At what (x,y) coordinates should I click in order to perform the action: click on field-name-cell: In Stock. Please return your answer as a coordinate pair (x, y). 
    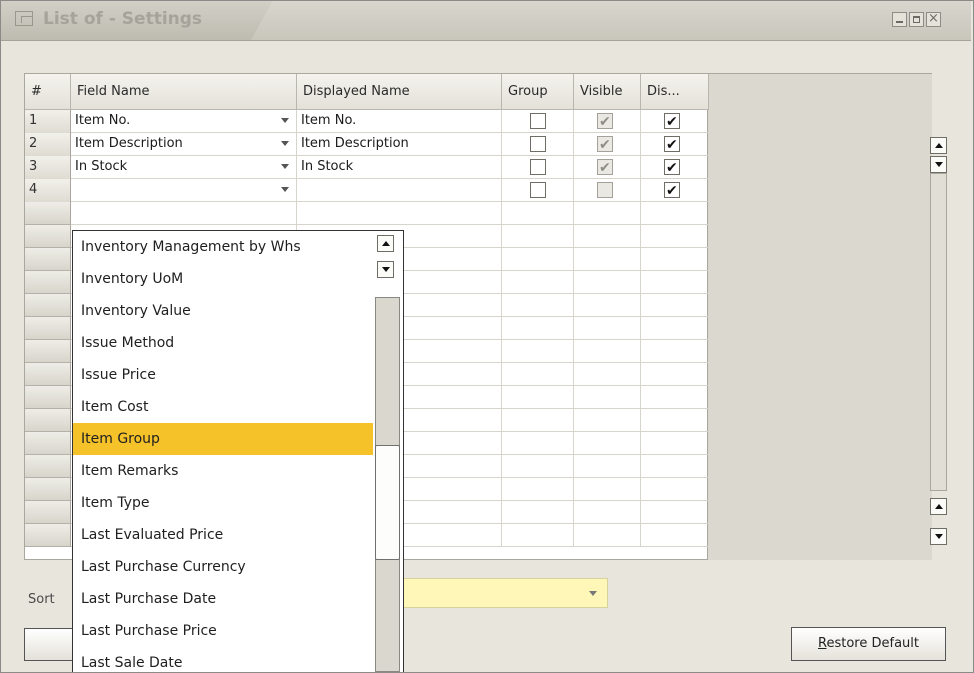
    Looking at the image, I should click on (184, 167).